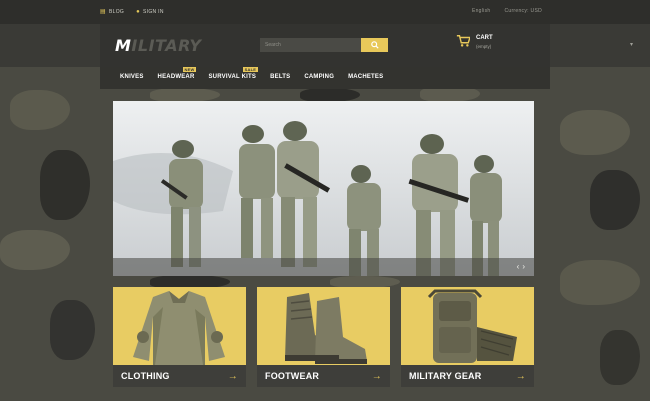  What do you see at coordinates (166, 45) in the screenshot?
I see `logo-rest: ILITARY` at bounding box center [166, 45].